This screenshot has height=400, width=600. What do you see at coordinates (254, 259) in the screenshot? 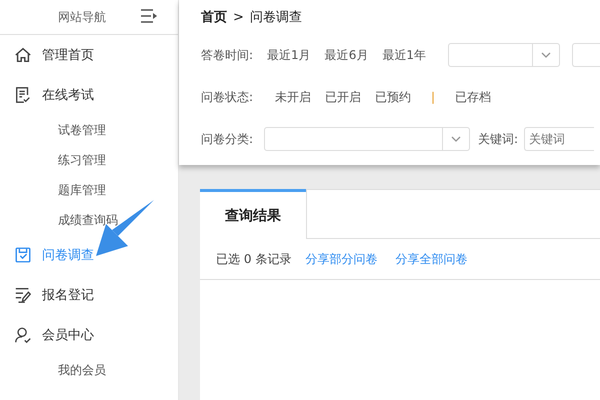
I see `selection-count: 已选 0 条记录` at bounding box center [254, 259].